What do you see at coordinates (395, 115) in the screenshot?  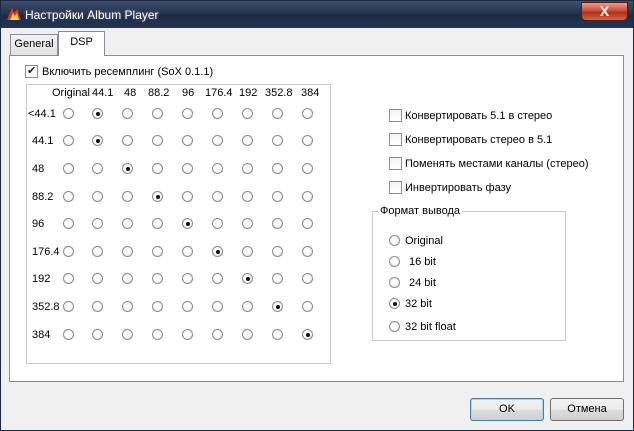 I see `option-5-1-to-stereo-checkbox` at bounding box center [395, 115].